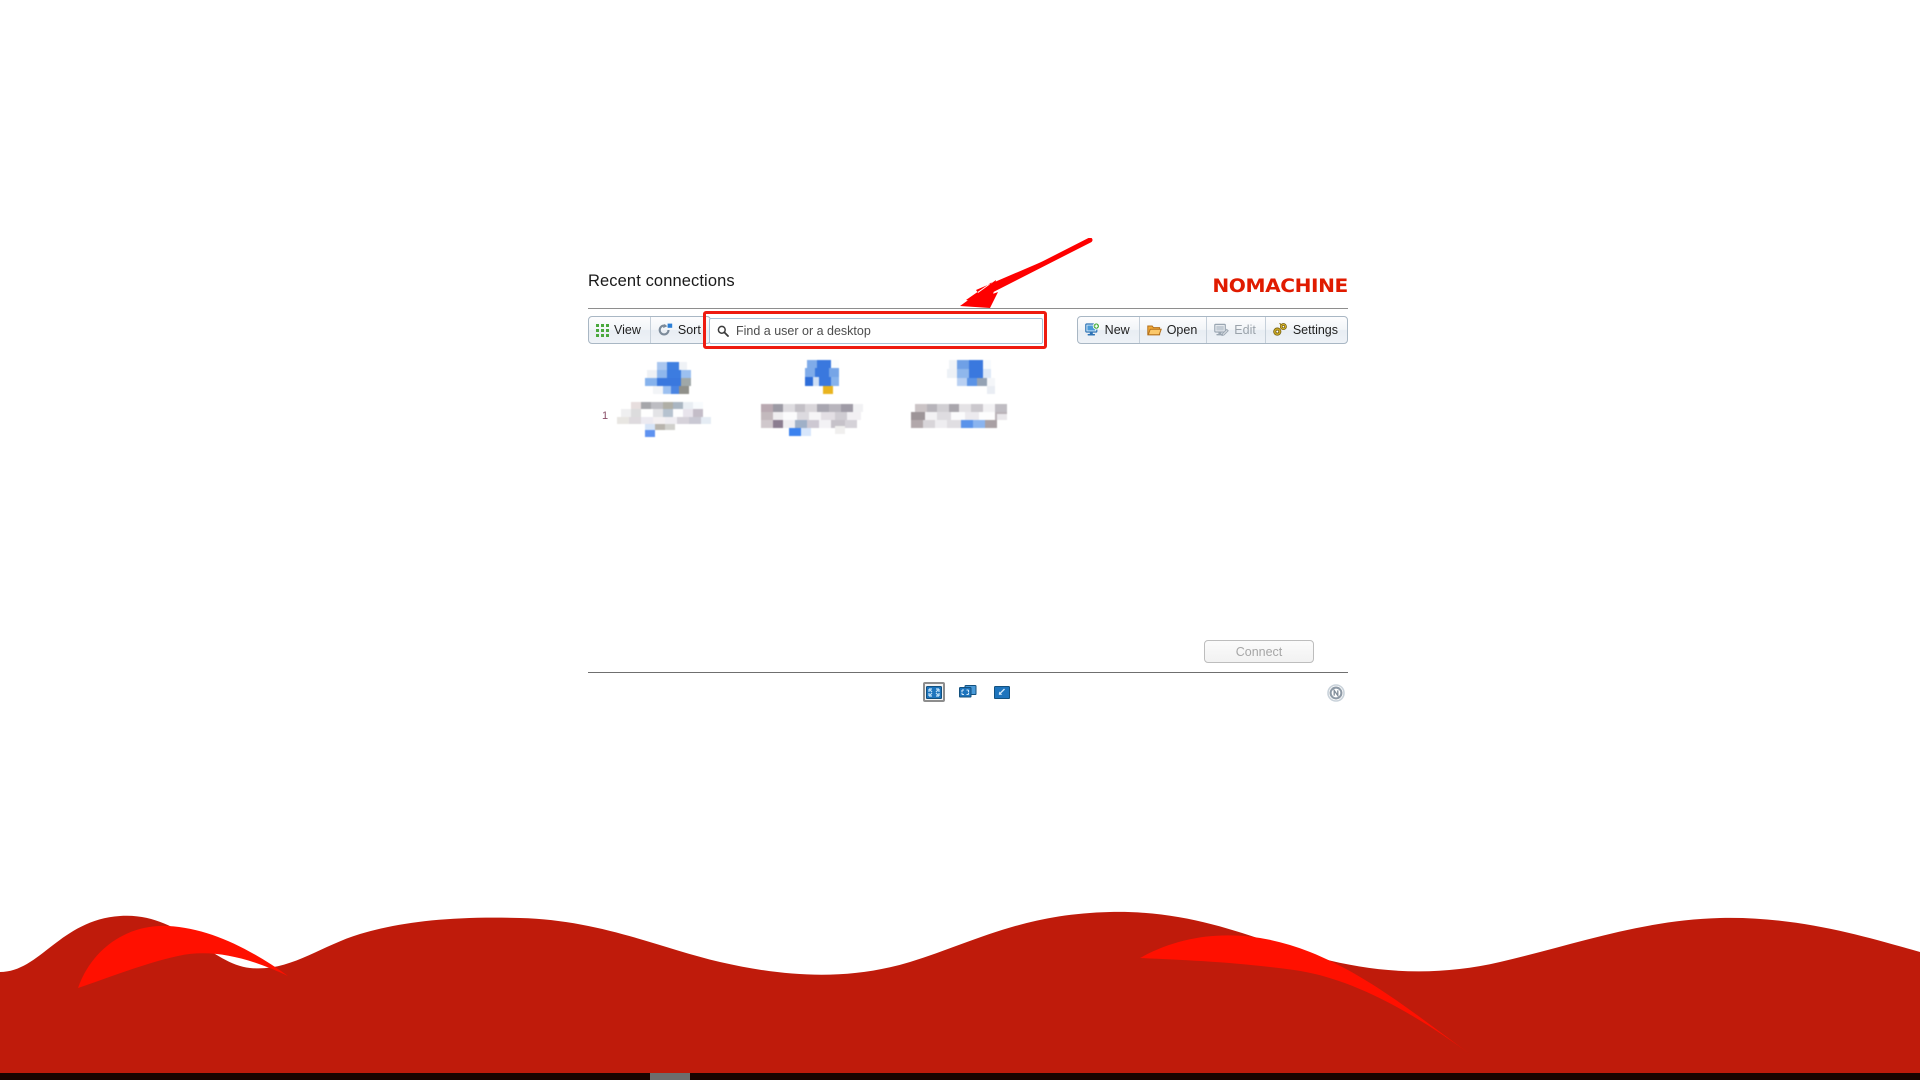  I want to click on new-button: New, so click(1109, 330).